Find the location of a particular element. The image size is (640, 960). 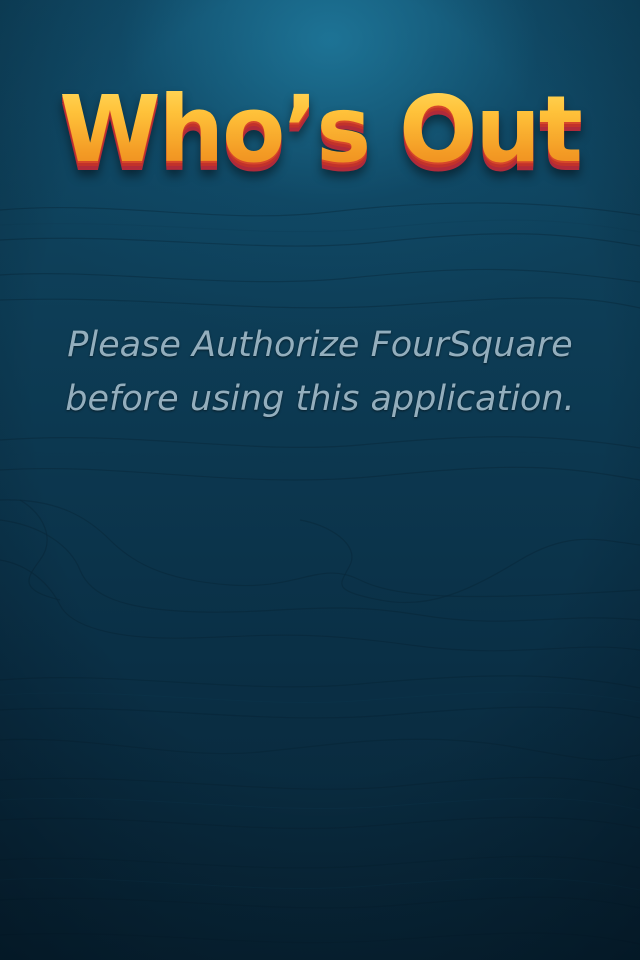

authorization-message-line-2: before using this application. is located at coordinates (320, 399).